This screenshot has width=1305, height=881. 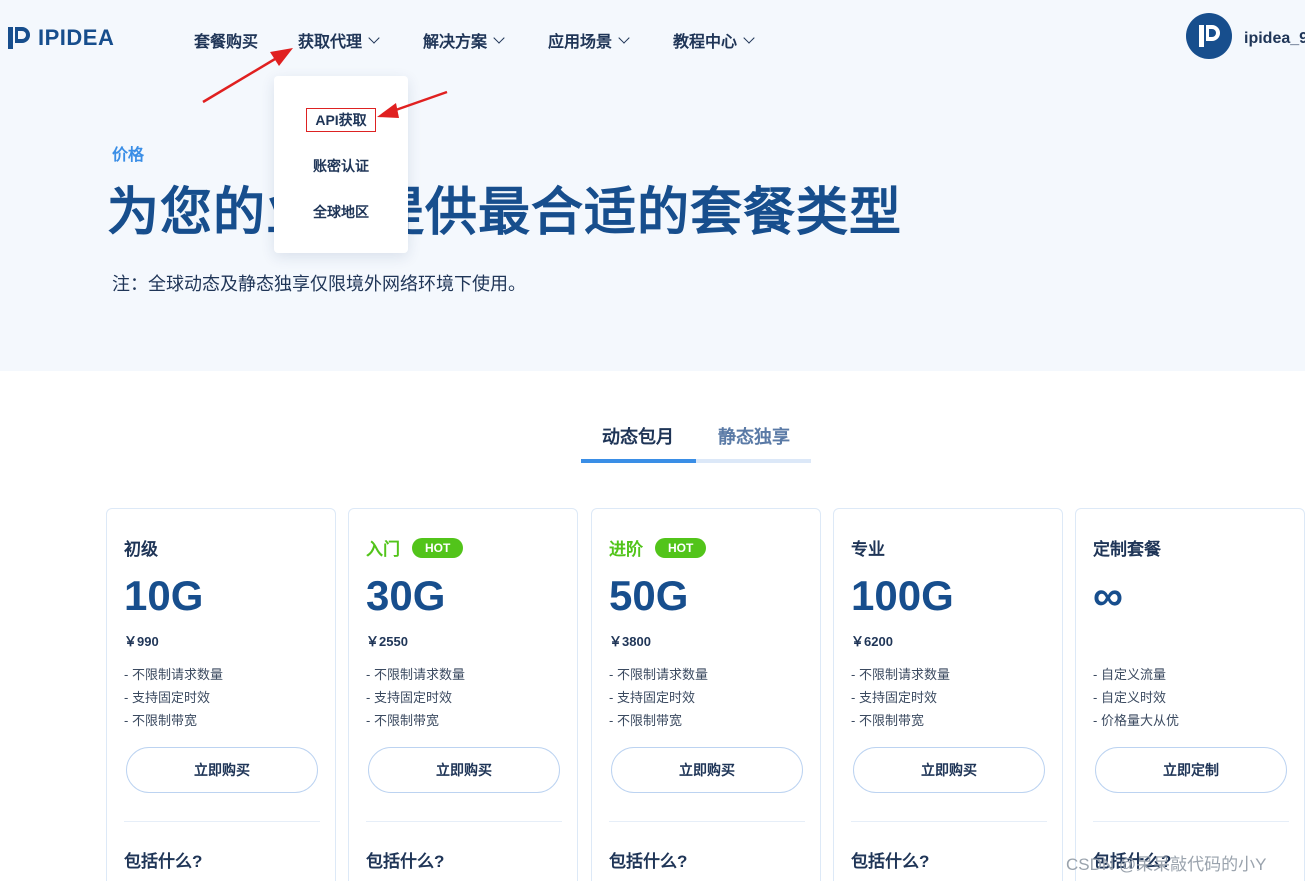 I want to click on dropdown-item-api: API获取, so click(x=341, y=120).